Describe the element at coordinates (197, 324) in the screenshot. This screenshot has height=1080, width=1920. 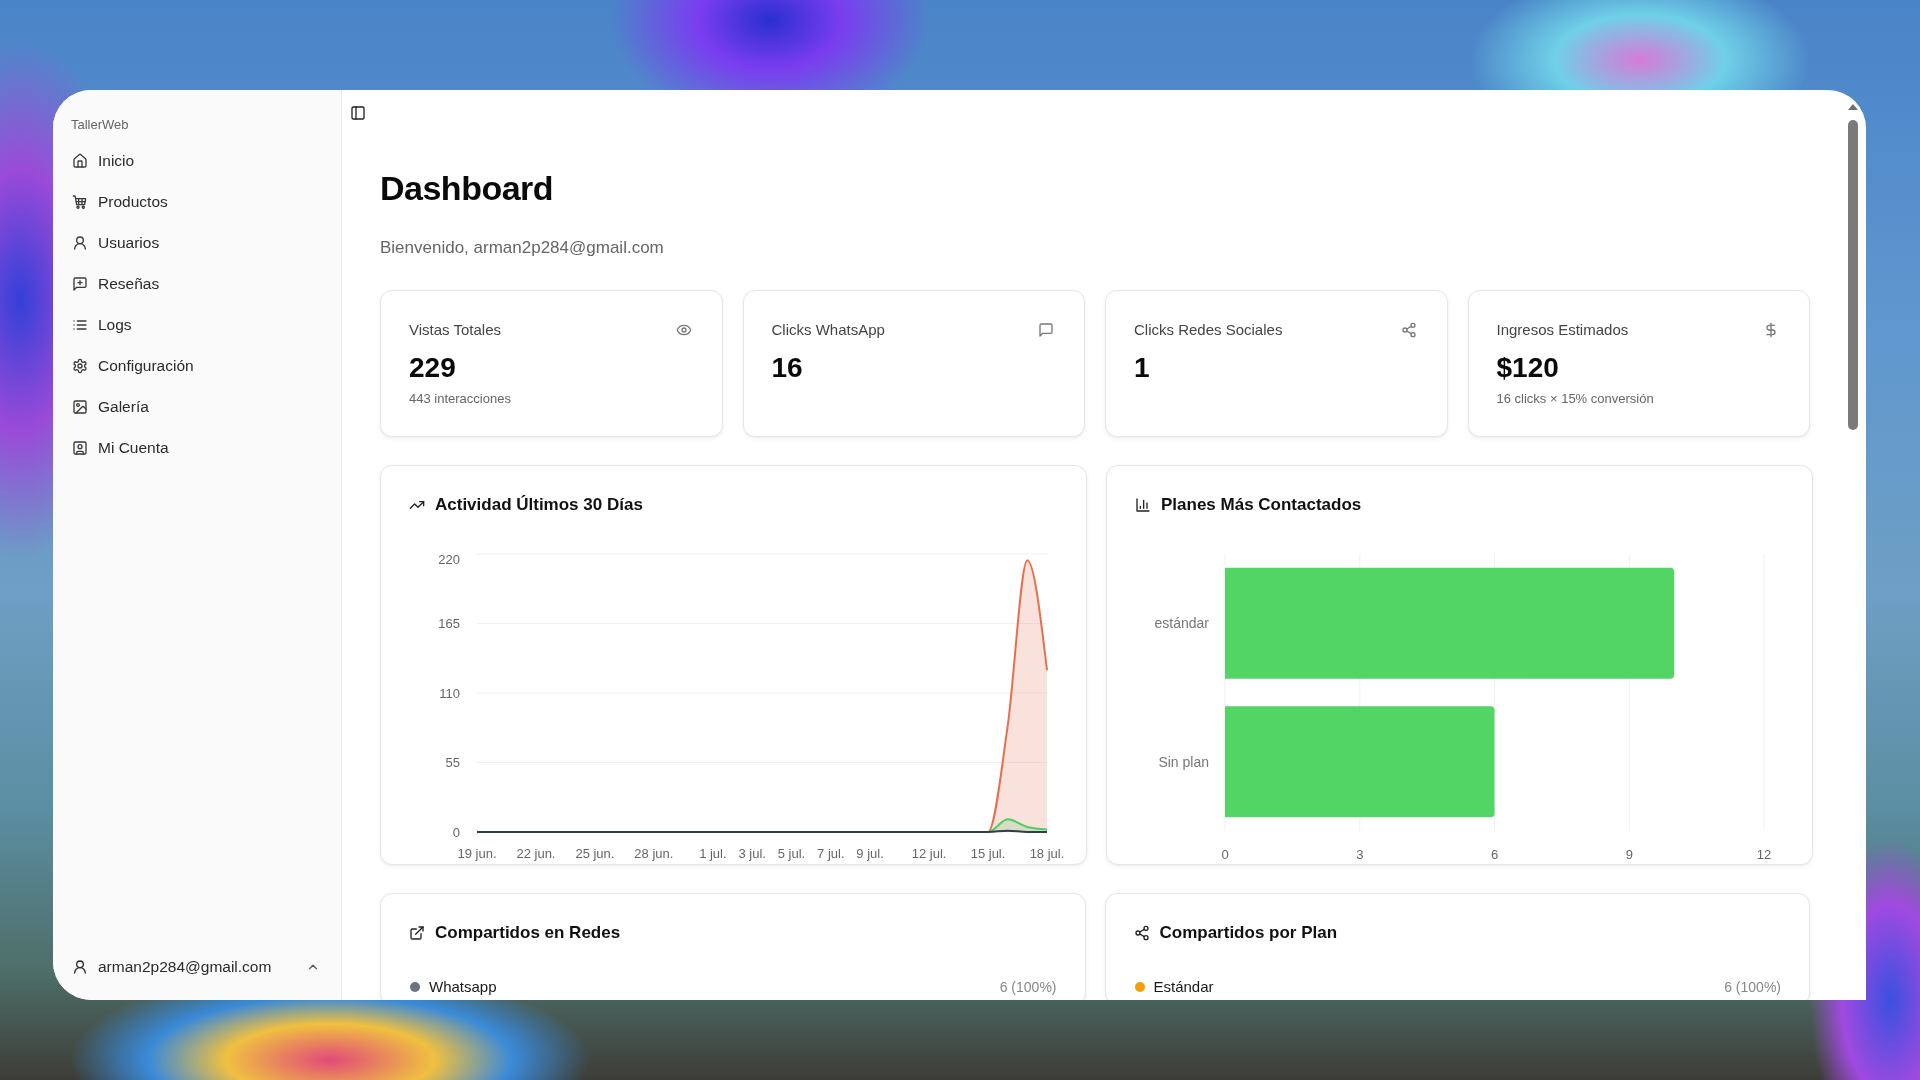
I see `nav-link: Logs` at that location.